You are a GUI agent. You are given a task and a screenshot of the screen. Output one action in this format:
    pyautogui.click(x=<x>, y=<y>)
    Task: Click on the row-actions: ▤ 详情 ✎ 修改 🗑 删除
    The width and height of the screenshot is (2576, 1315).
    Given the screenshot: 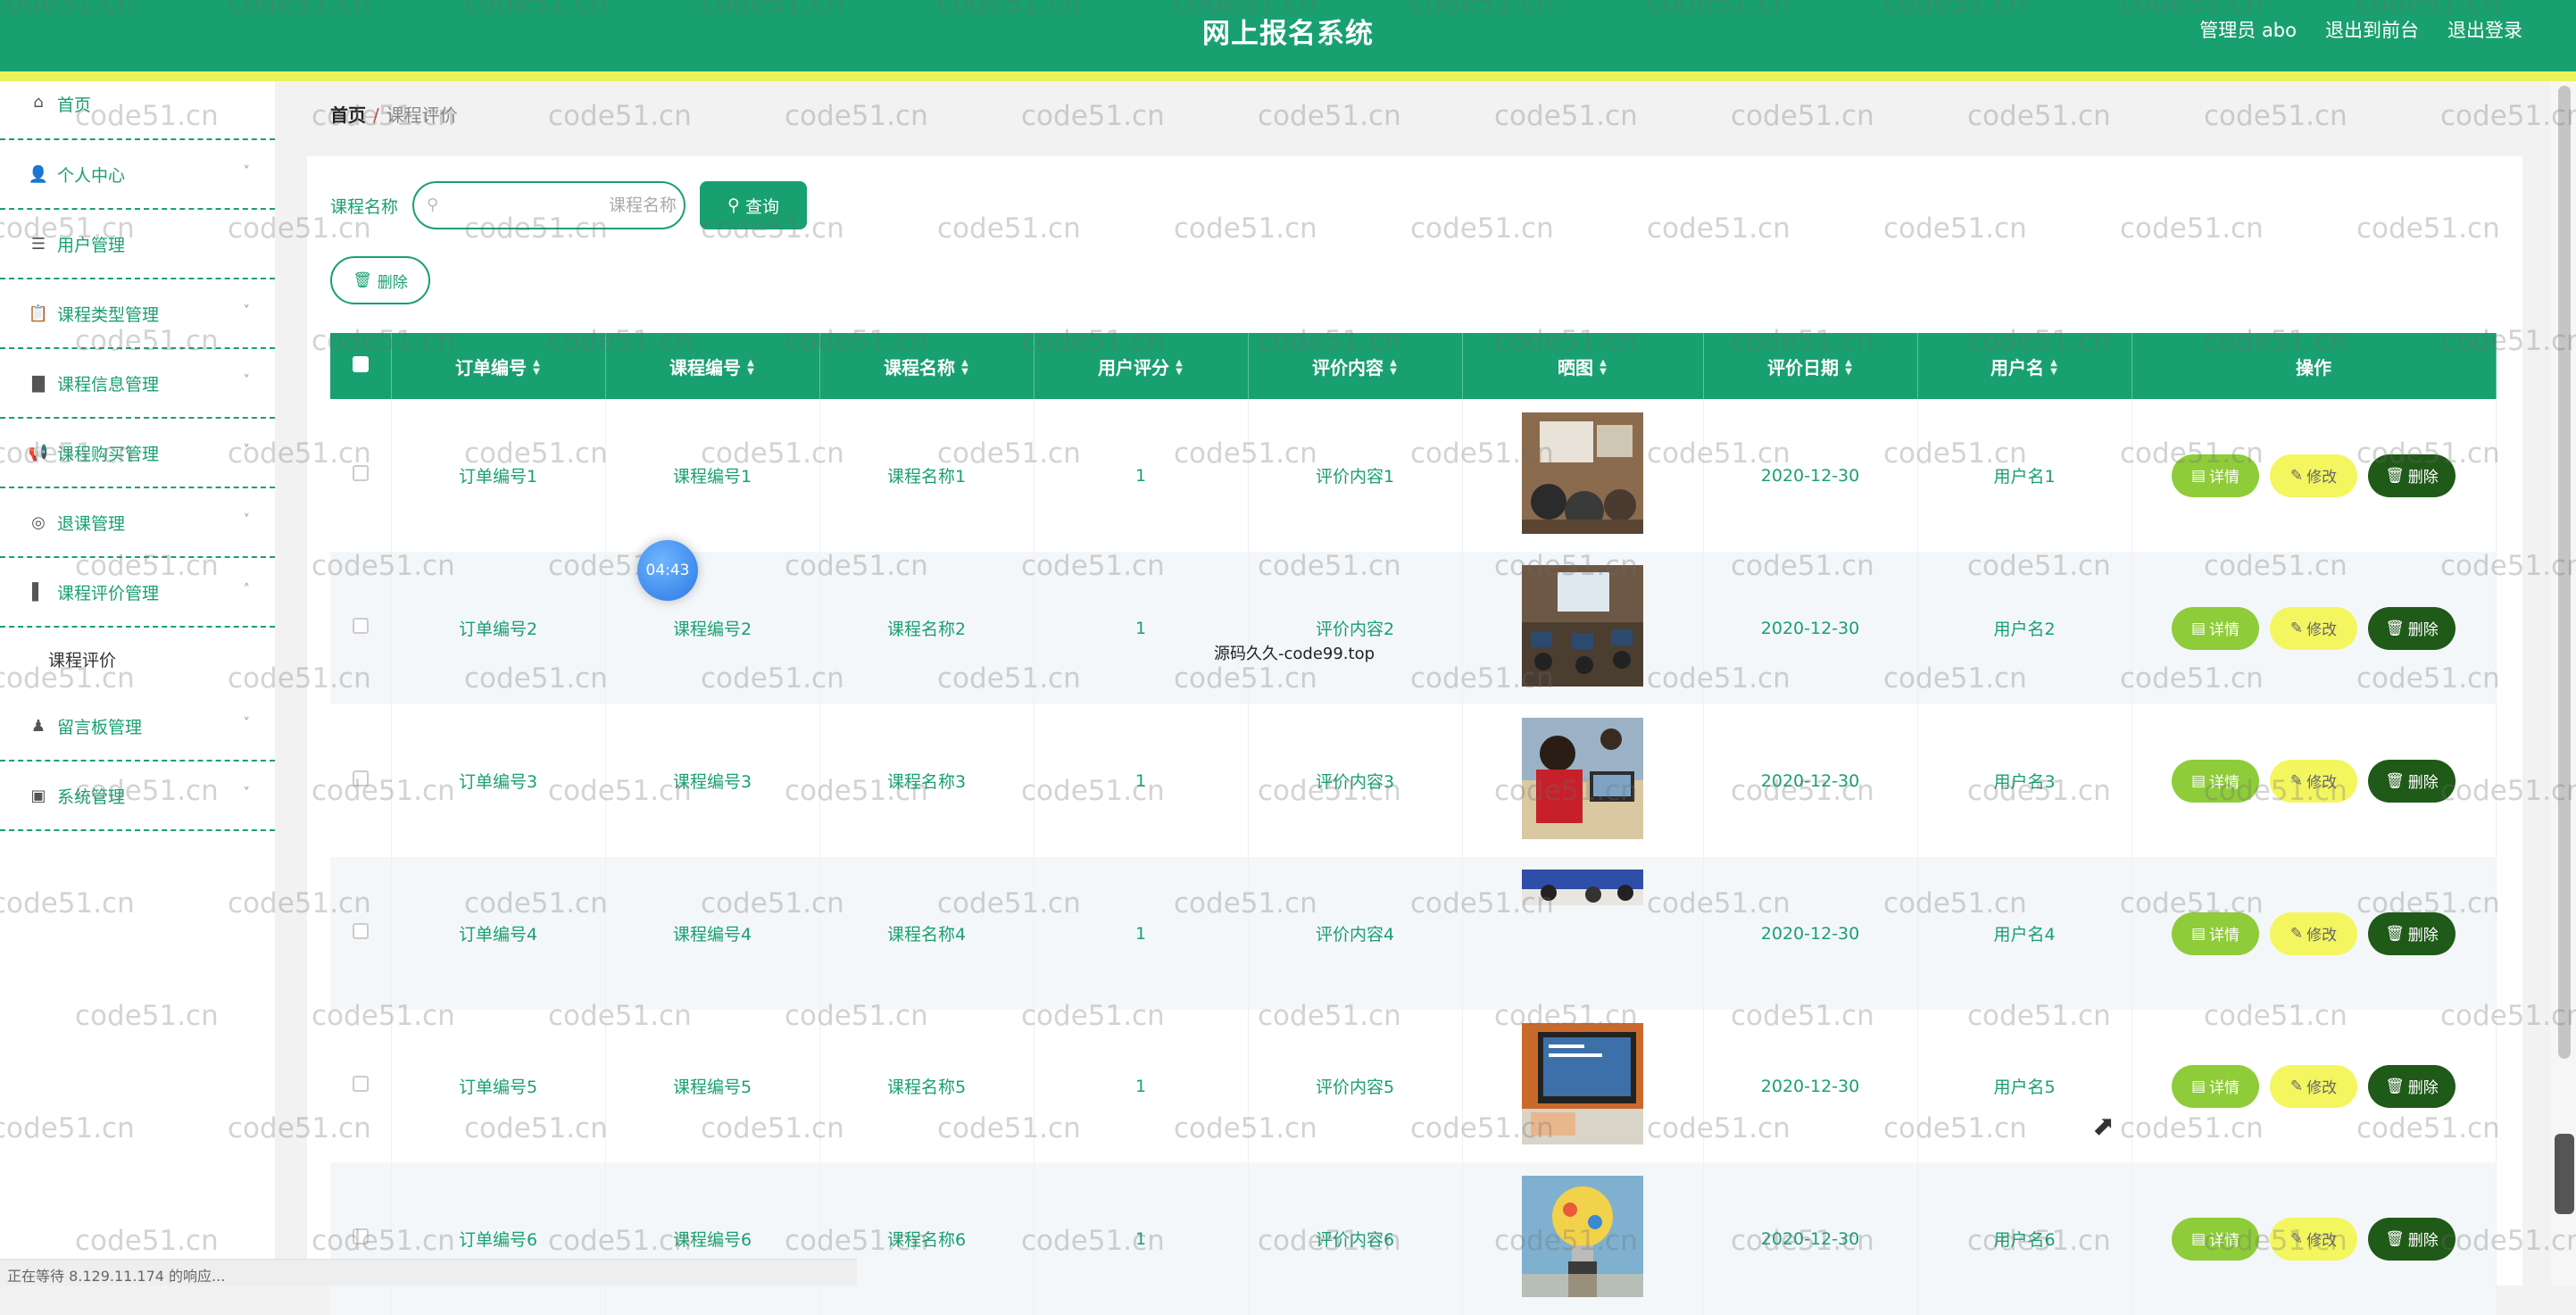 What is the action you would take?
    pyautogui.click(x=2314, y=475)
    